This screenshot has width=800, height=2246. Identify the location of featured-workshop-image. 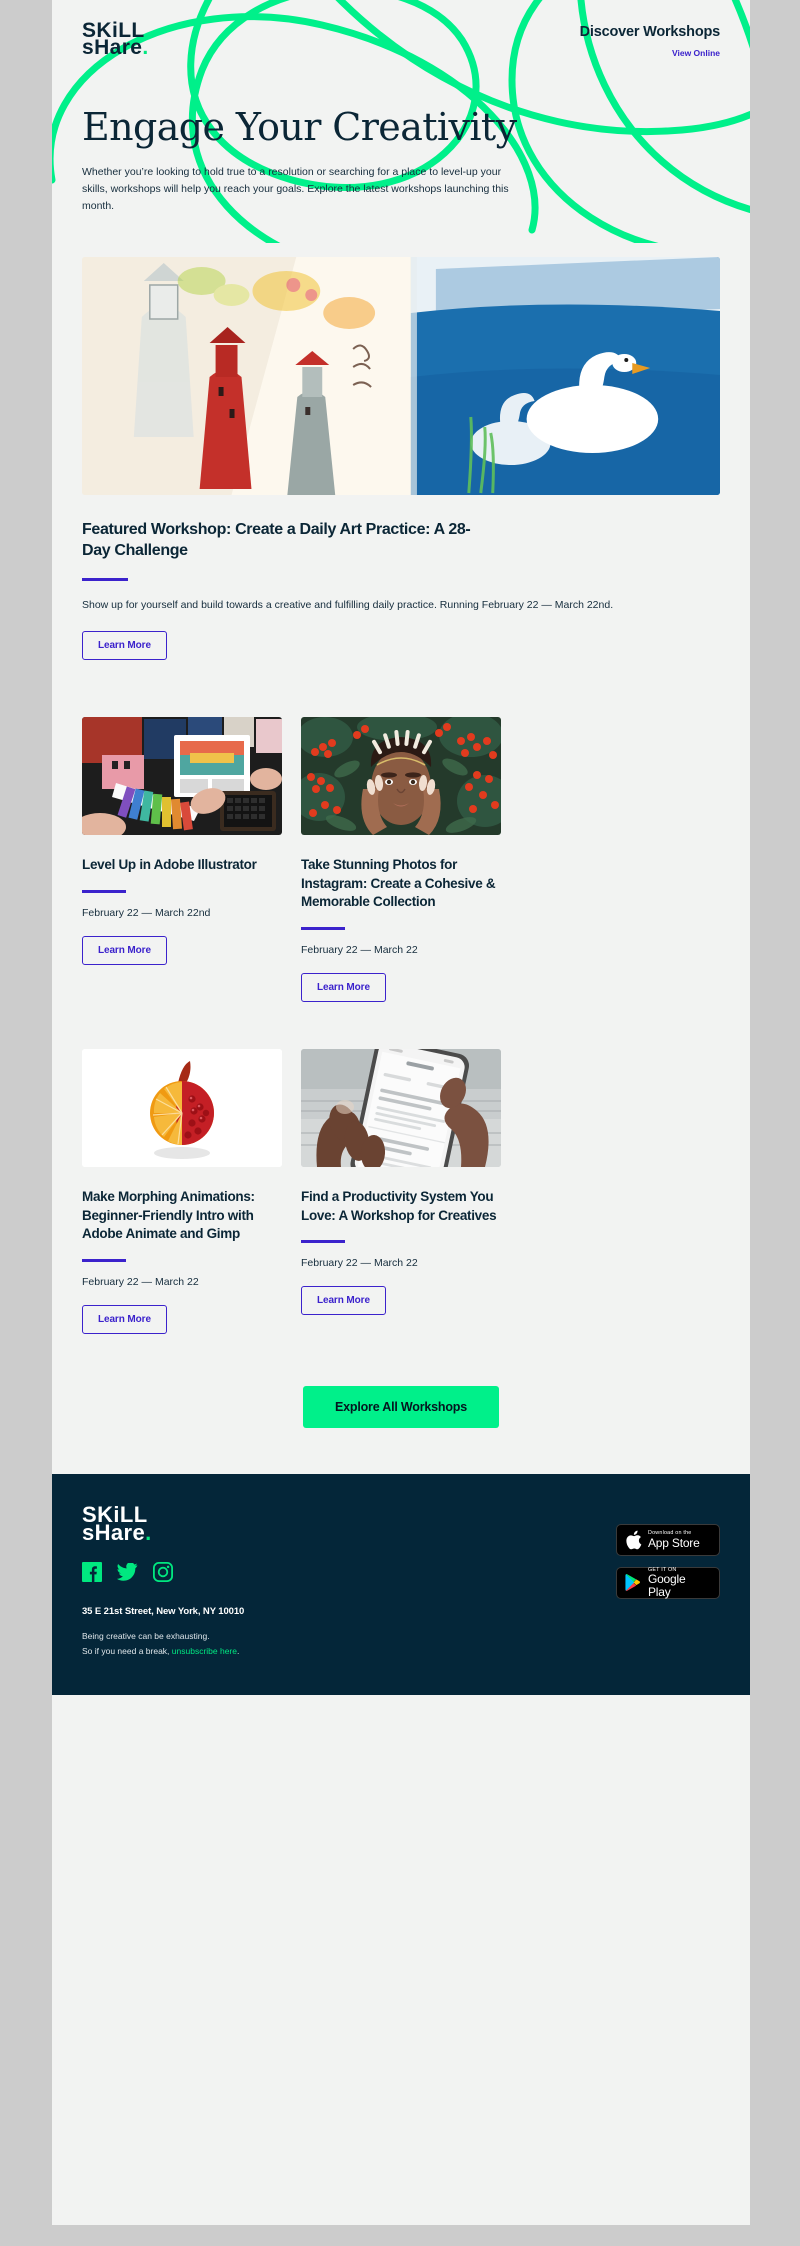
(401, 375).